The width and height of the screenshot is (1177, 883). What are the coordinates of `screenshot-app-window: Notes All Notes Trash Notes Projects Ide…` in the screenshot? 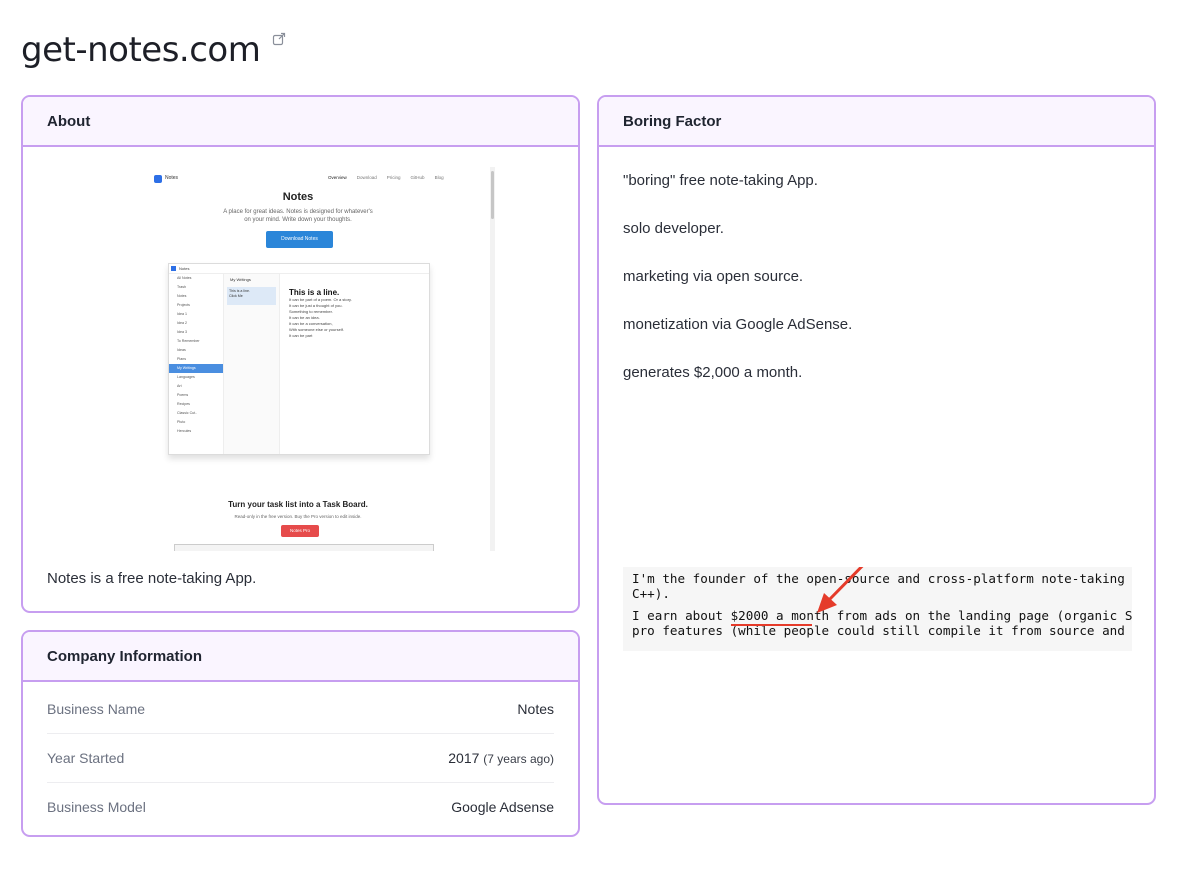 It's located at (299, 359).